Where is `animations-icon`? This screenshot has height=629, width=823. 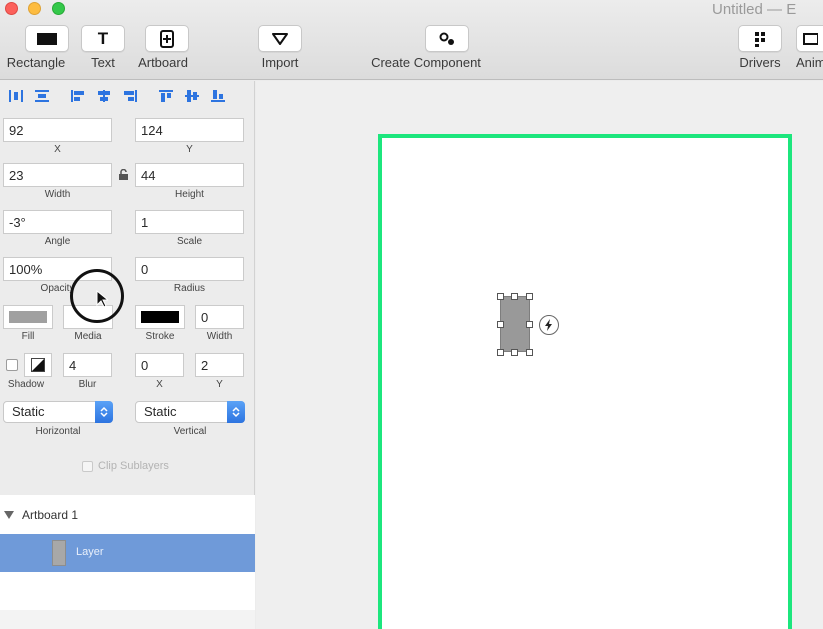 animations-icon is located at coordinates (810, 38).